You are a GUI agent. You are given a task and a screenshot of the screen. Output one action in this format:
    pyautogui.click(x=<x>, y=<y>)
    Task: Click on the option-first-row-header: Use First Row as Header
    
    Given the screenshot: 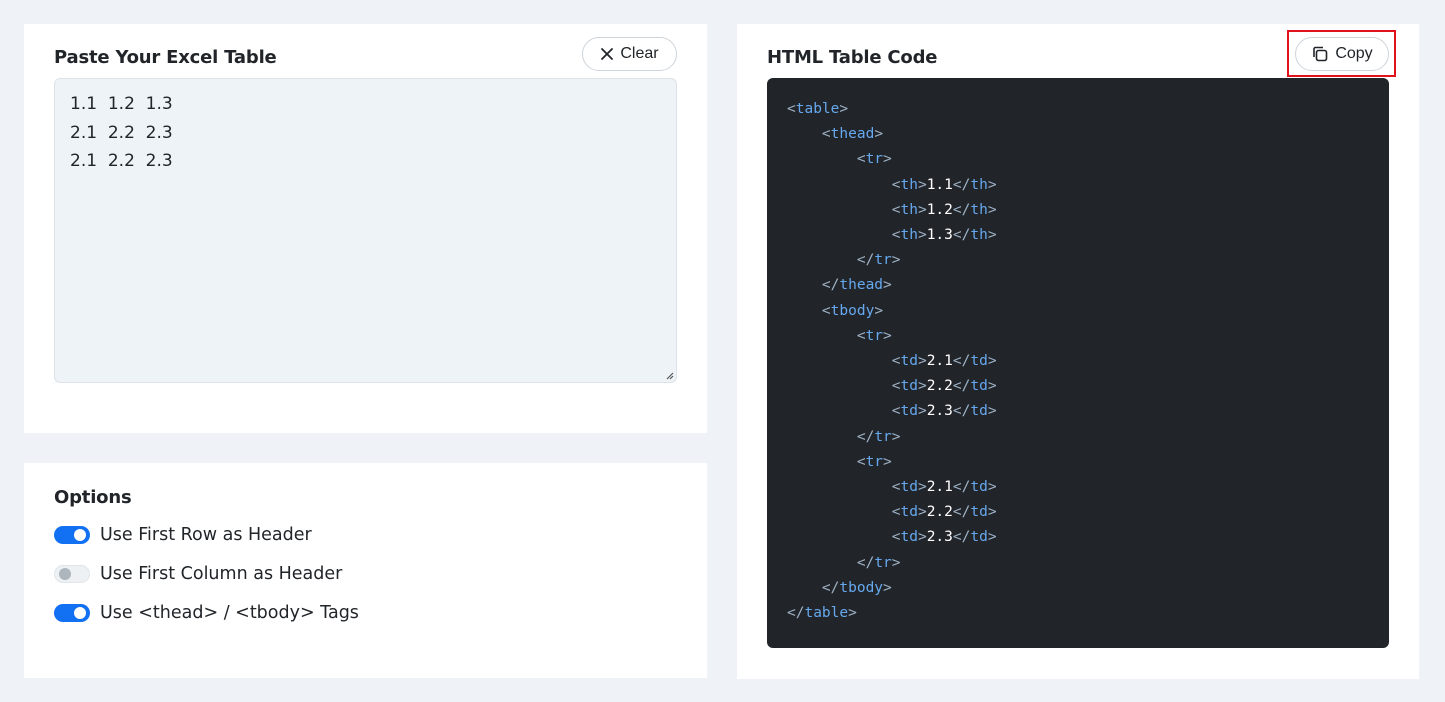 What is the action you would take?
    pyautogui.click(x=183, y=535)
    